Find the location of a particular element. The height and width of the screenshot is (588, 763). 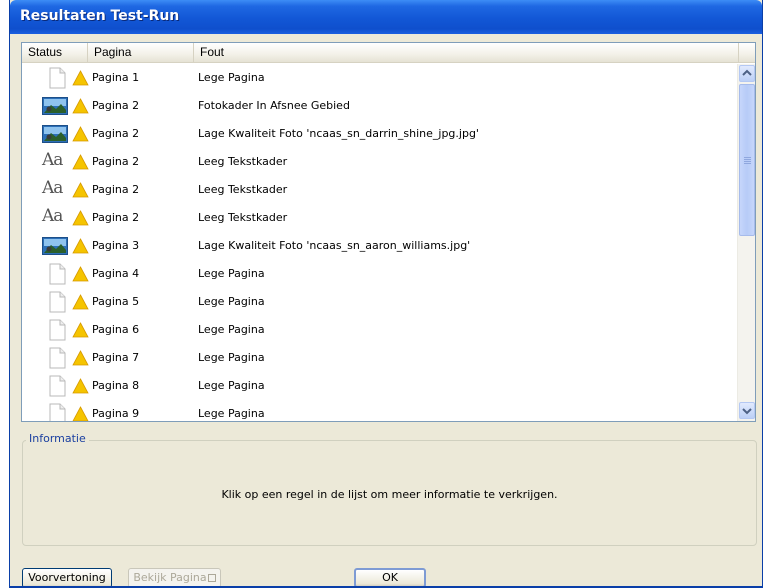

chevron-down-icon is located at coordinates (747, 411).